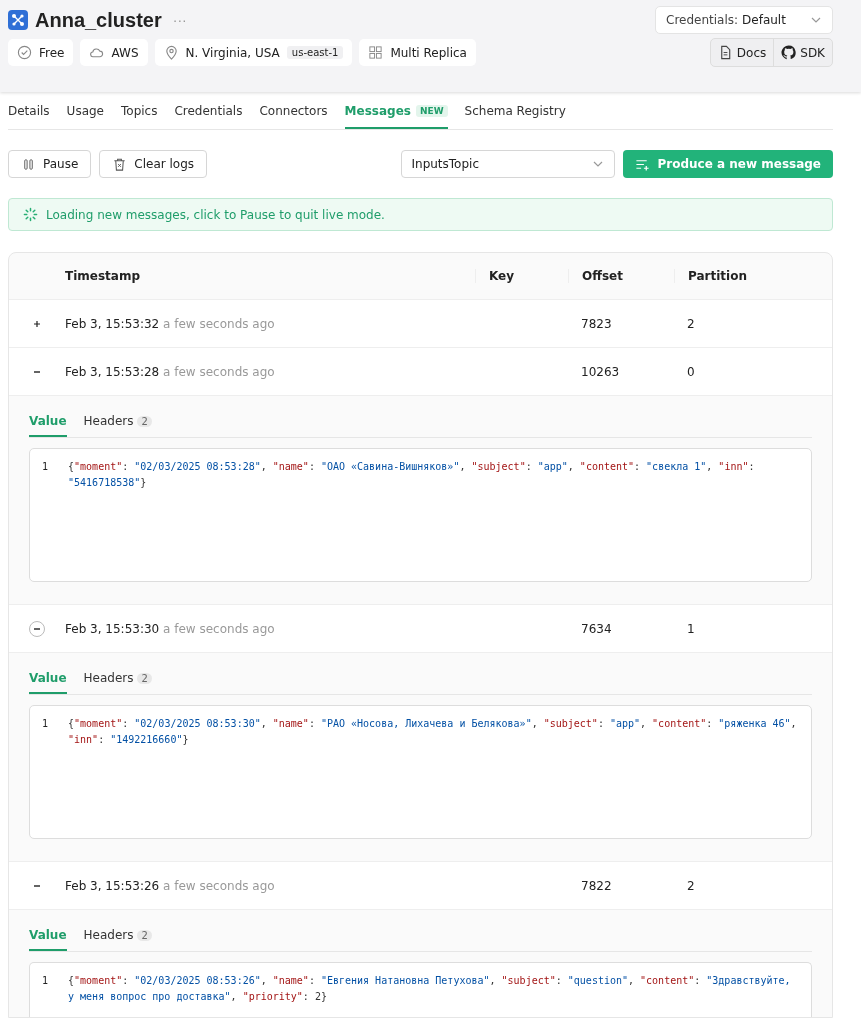  What do you see at coordinates (521, 276) in the screenshot?
I see `column-header: Key` at bounding box center [521, 276].